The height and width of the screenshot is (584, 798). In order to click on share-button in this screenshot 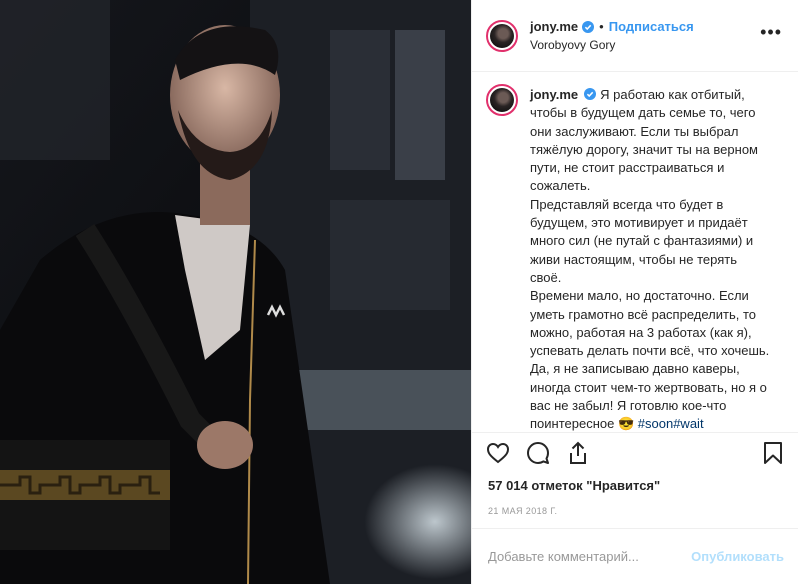, I will do `click(578, 453)`.